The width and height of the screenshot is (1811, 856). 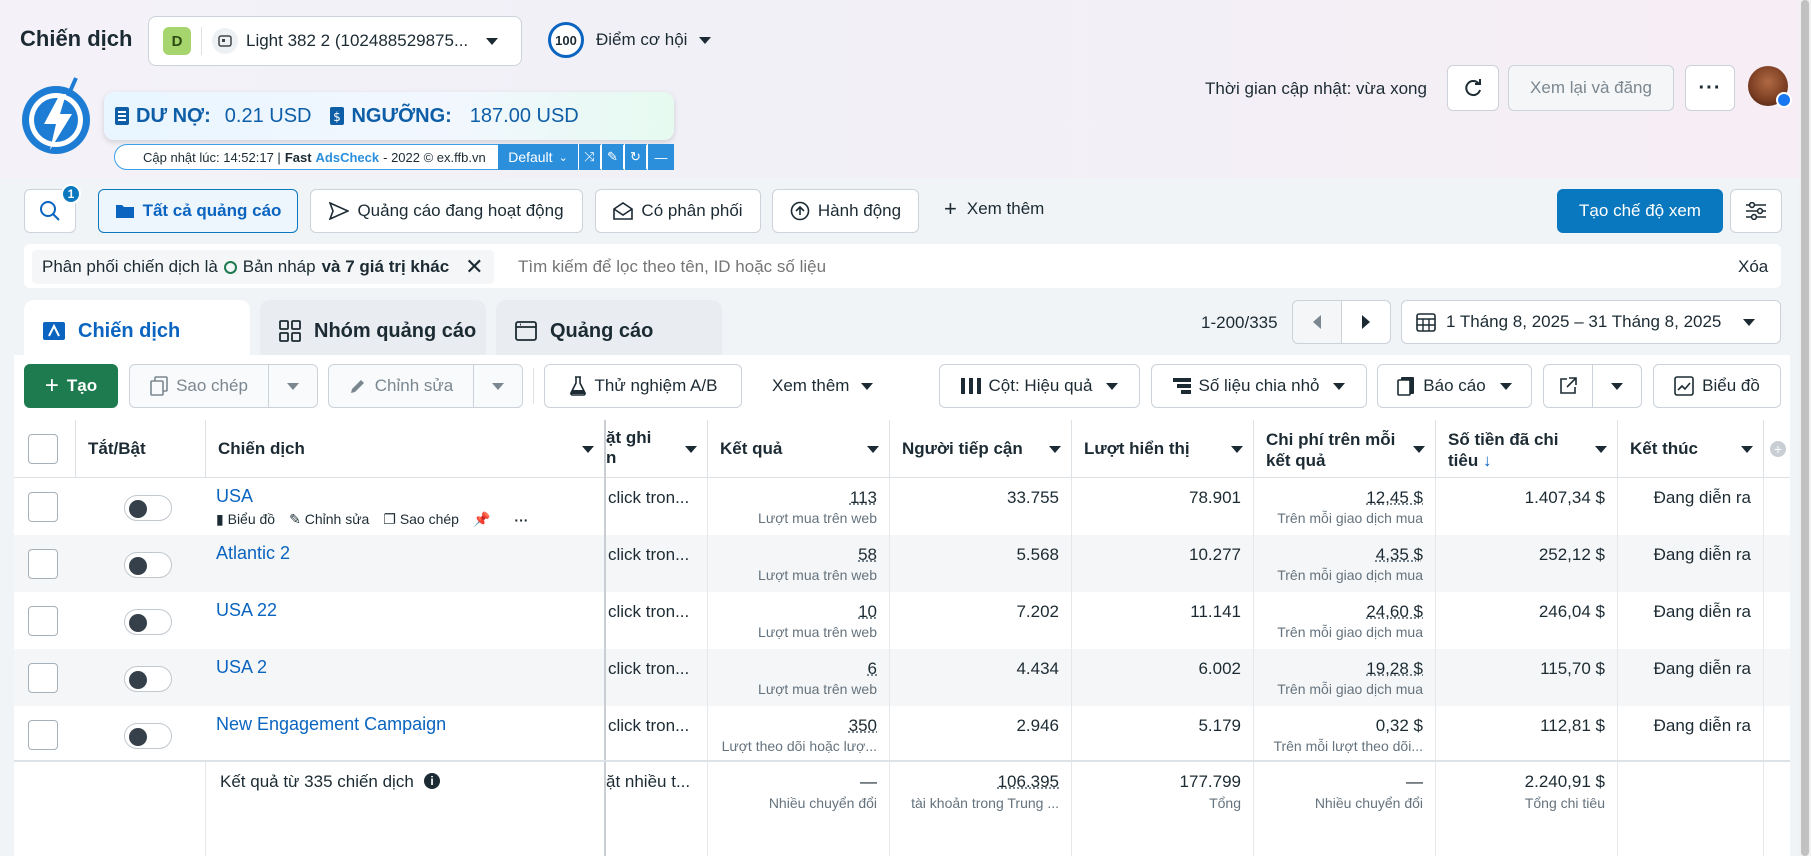 What do you see at coordinates (1617, 386) in the screenshot?
I see `export-dropdown` at bounding box center [1617, 386].